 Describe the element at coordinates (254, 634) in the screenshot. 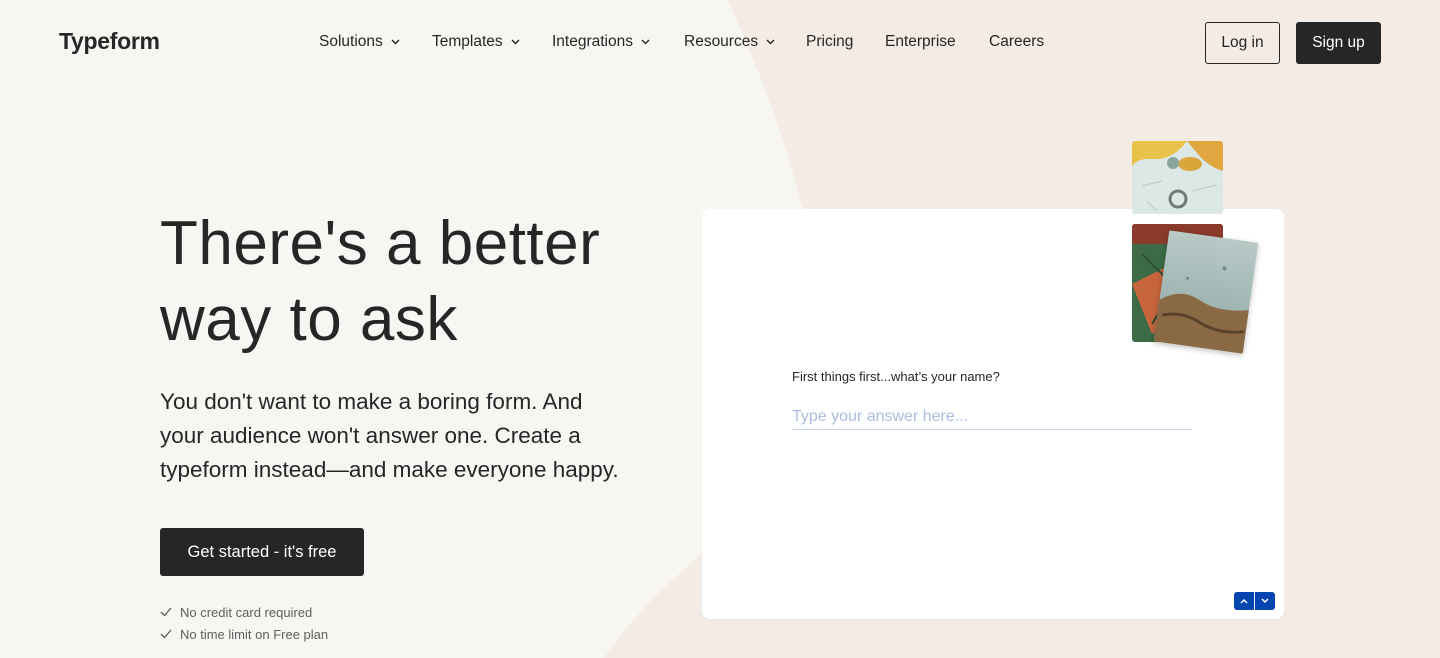

I see `perk-text: No time limit on Free plan` at that location.